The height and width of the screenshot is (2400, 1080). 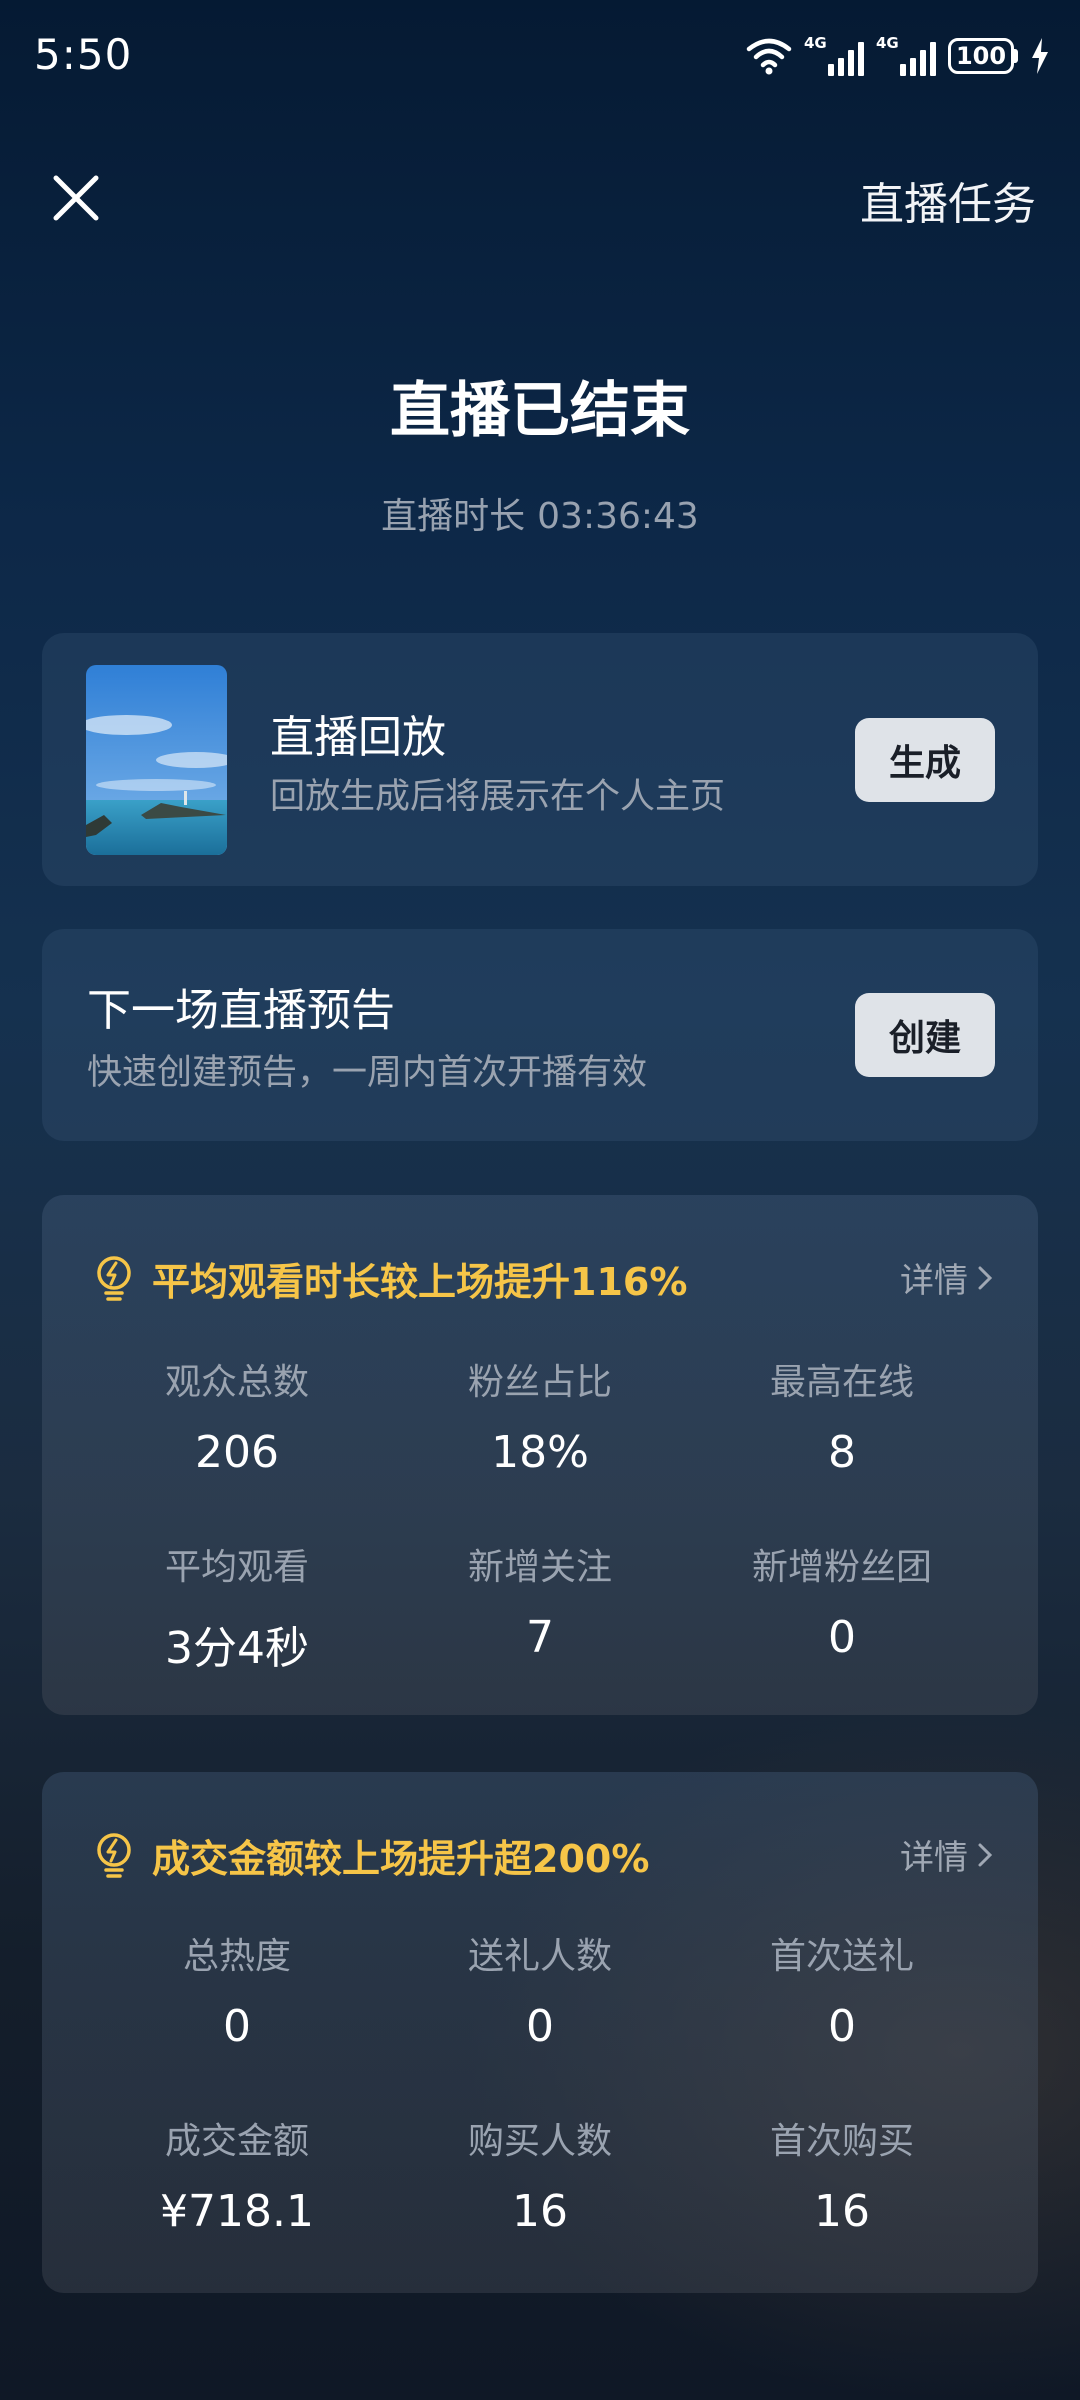 I want to click on status-time: 5:50, so click(x=83, y=54).